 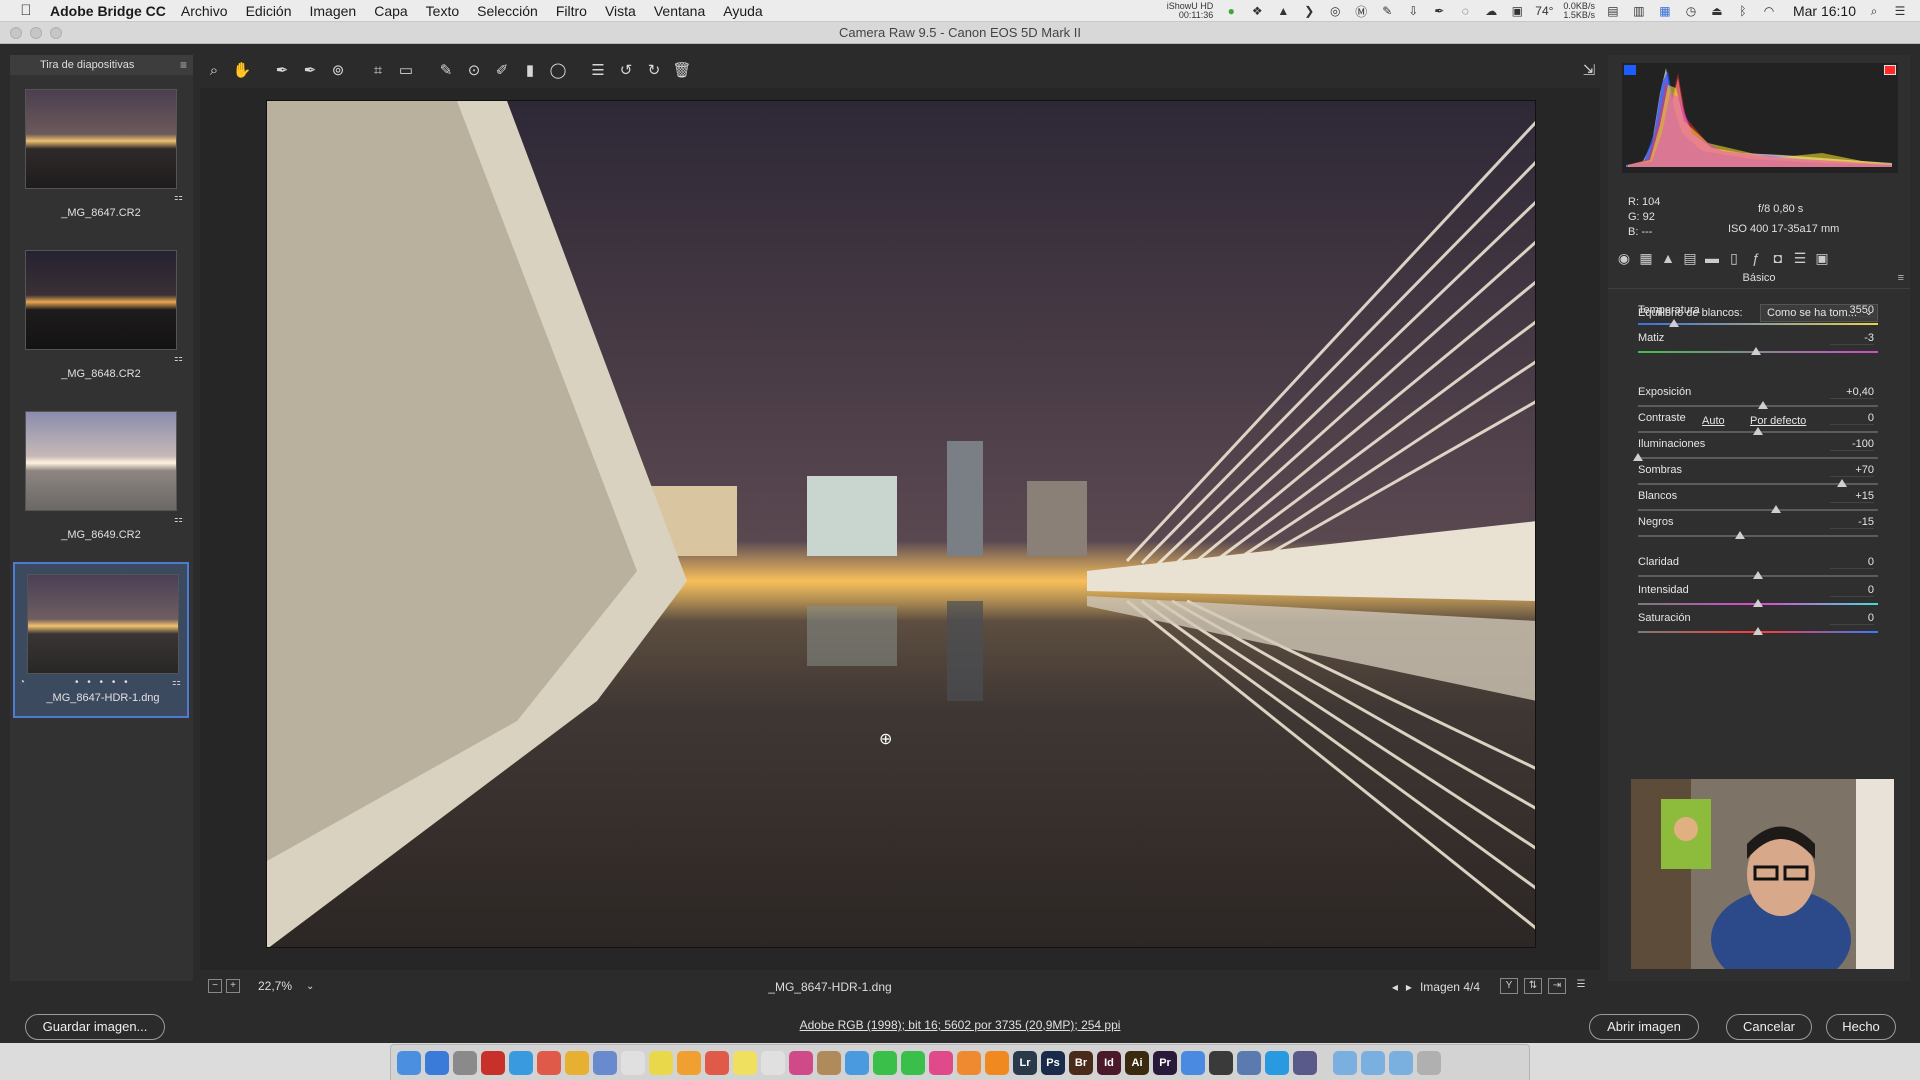 I want to click on dock-lightroom-icon: Lr, so click(x=1025, y=1062).